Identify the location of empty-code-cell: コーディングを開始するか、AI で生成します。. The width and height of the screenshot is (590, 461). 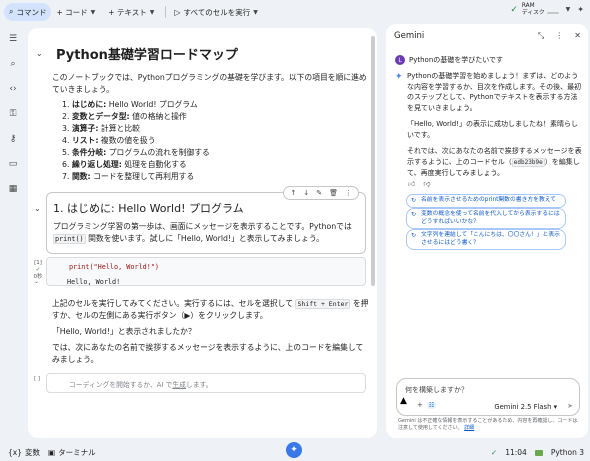
(206, 383).